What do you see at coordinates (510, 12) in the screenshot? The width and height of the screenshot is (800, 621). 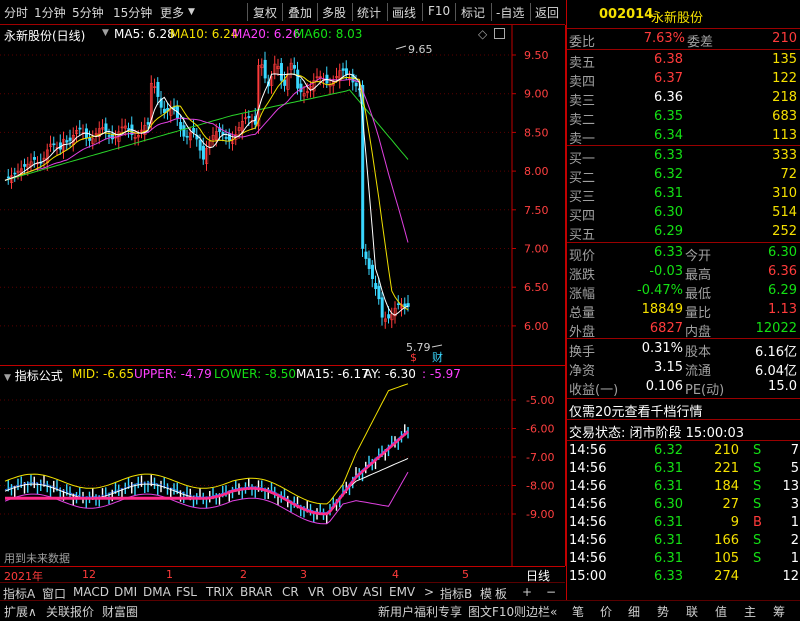 I see `toolbar-zixuan: -自选` at bounding box center [510, 12].